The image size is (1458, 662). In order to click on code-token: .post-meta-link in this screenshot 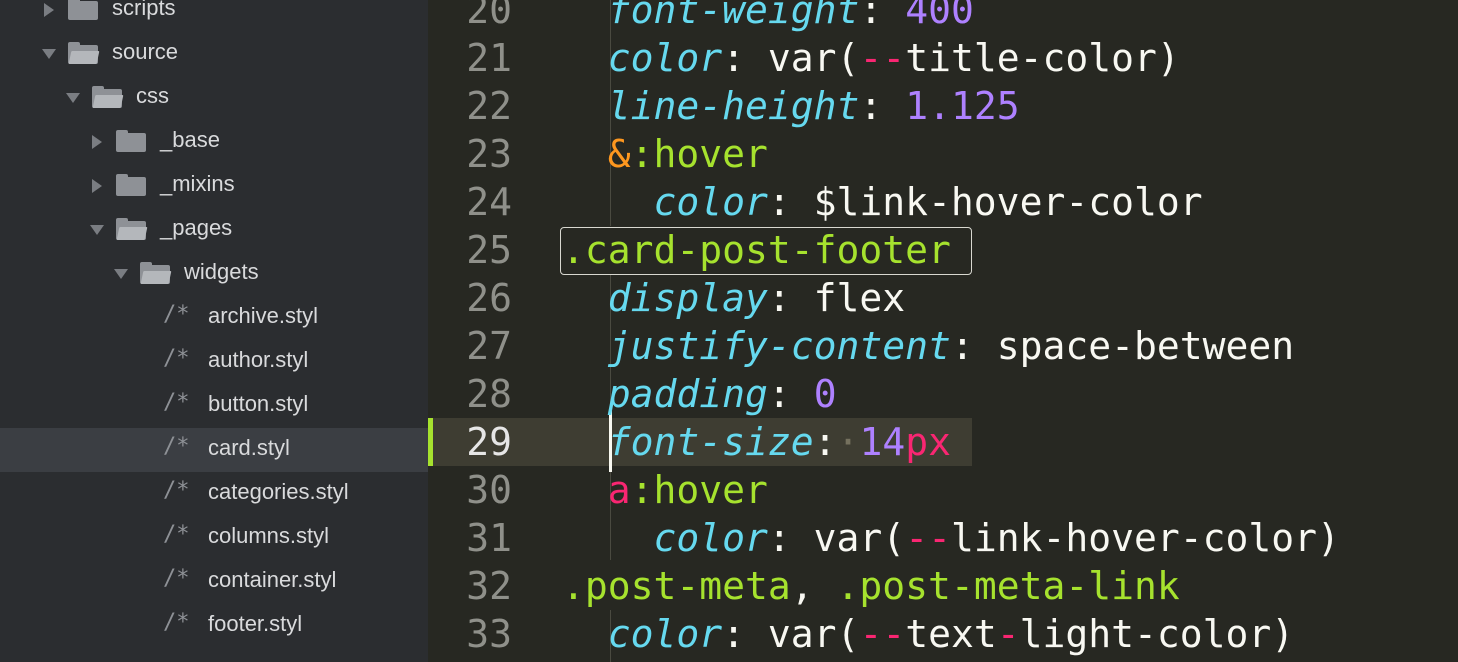, I will do `click(1008, 586)`.